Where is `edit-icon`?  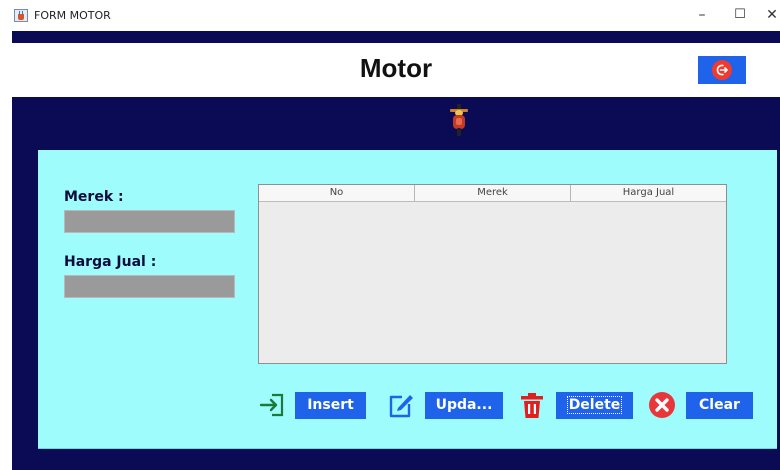 edit-icon is located at coordinates (400, 405).